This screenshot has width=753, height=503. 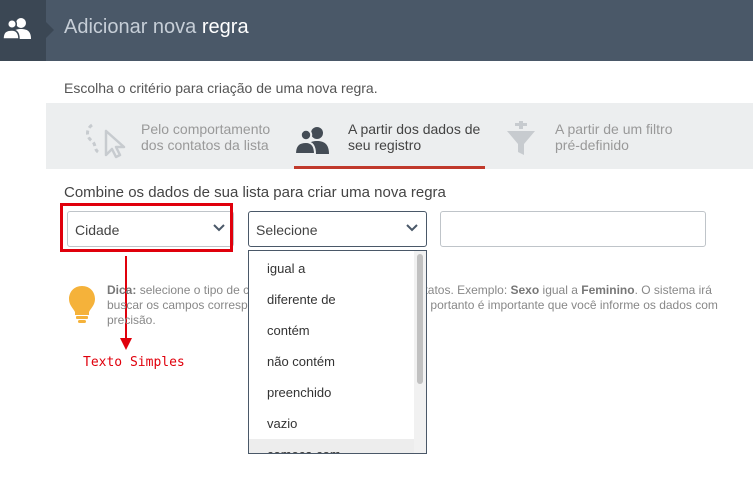 I want to click on list-item: igual a, so click(x=331, y=268).